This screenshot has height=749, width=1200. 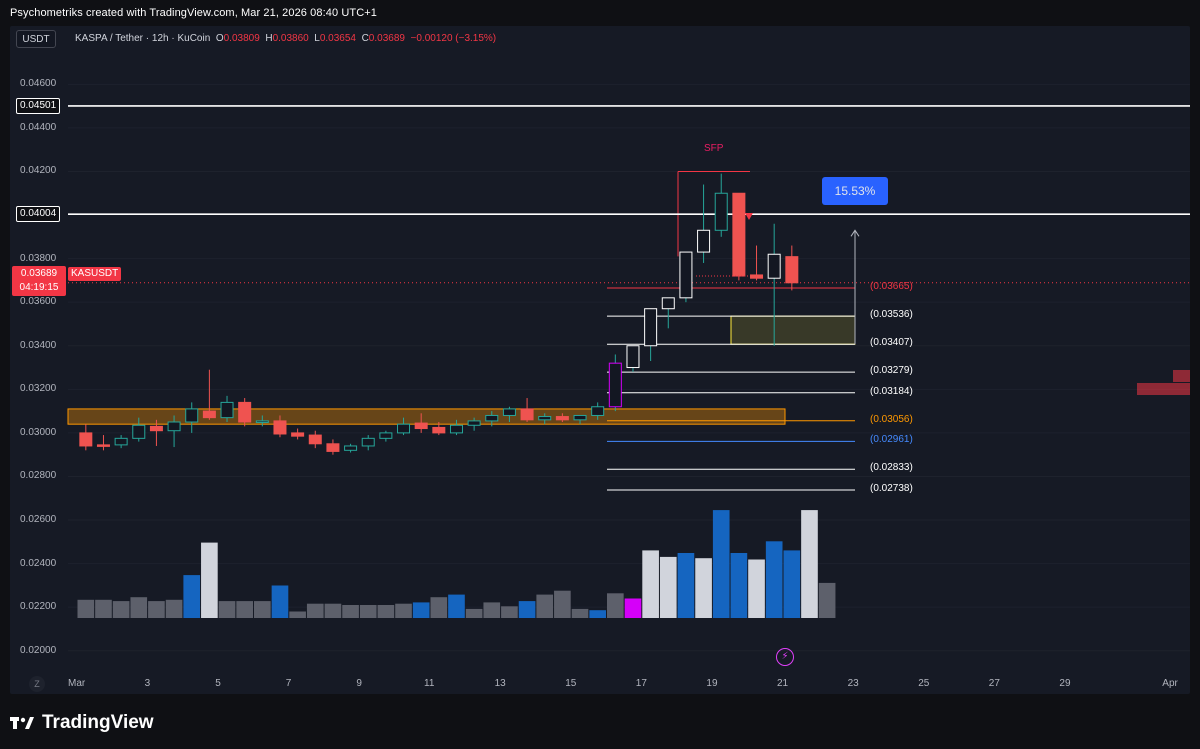 I want to click on fib-level-label: (0.03056), so click(x=891, y=419).